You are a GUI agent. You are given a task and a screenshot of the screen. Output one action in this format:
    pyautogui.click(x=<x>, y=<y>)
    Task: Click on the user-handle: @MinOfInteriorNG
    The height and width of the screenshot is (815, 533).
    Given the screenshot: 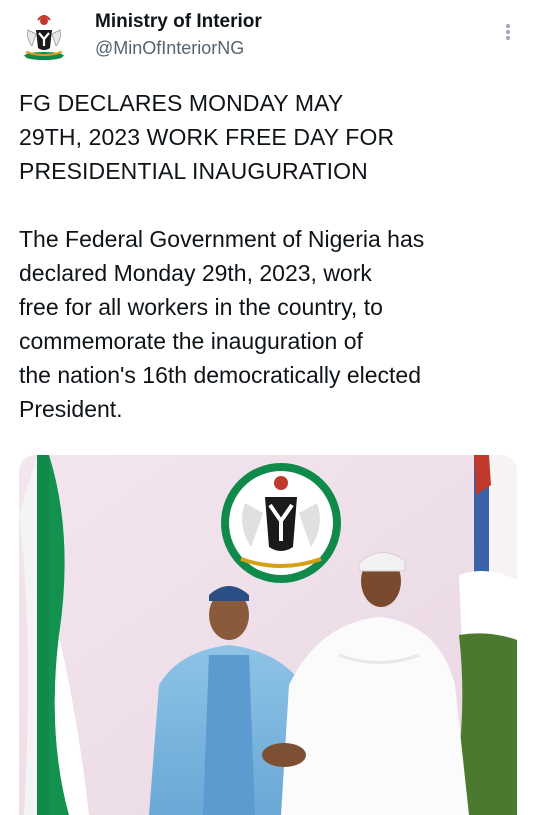 What is the action you would take?
    pyautogui.click(x=178, y=48)
    